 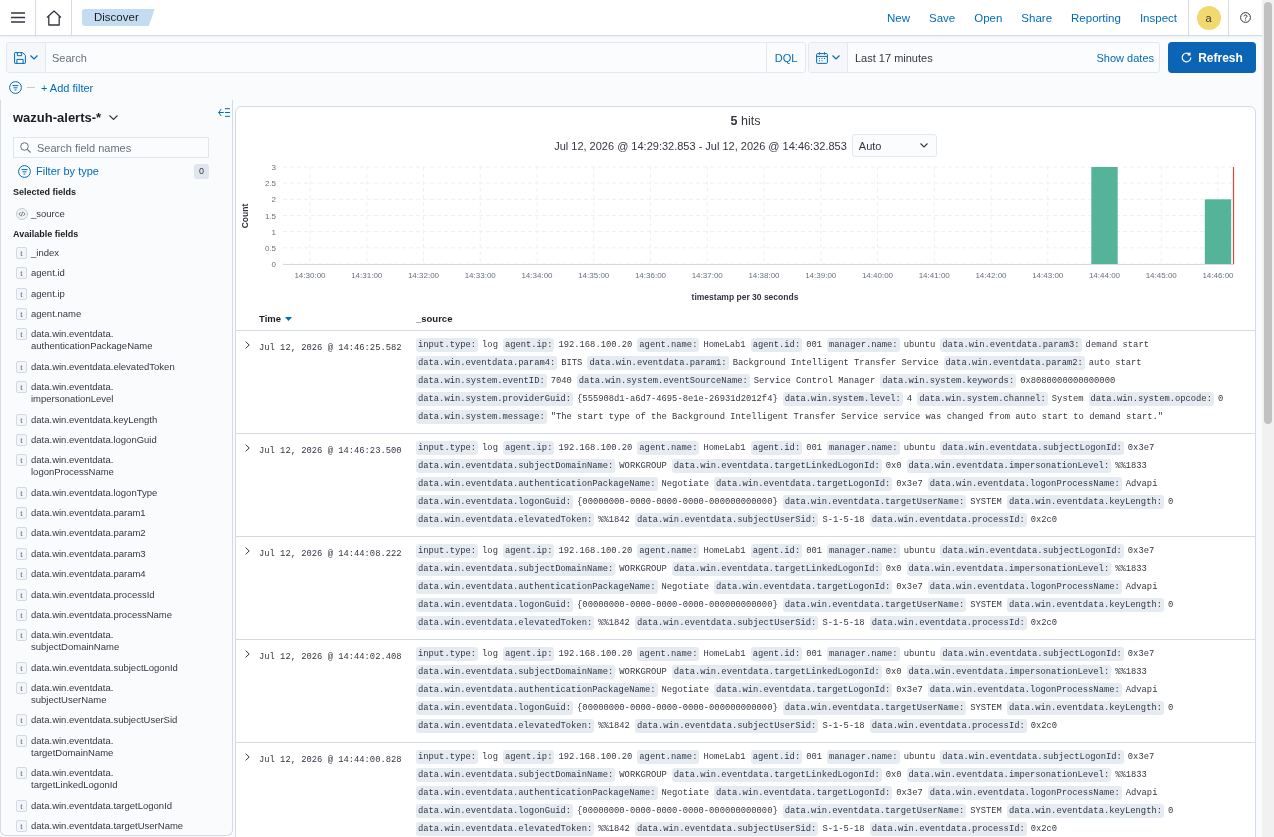 I want to click on sort-down-icon, so click(x=288, y=318).